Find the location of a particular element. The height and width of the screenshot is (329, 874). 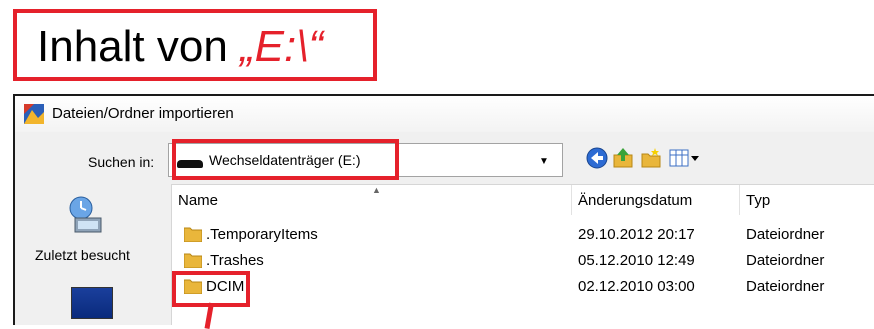

column-header-type: Typ is located at coordinates (807, 200).